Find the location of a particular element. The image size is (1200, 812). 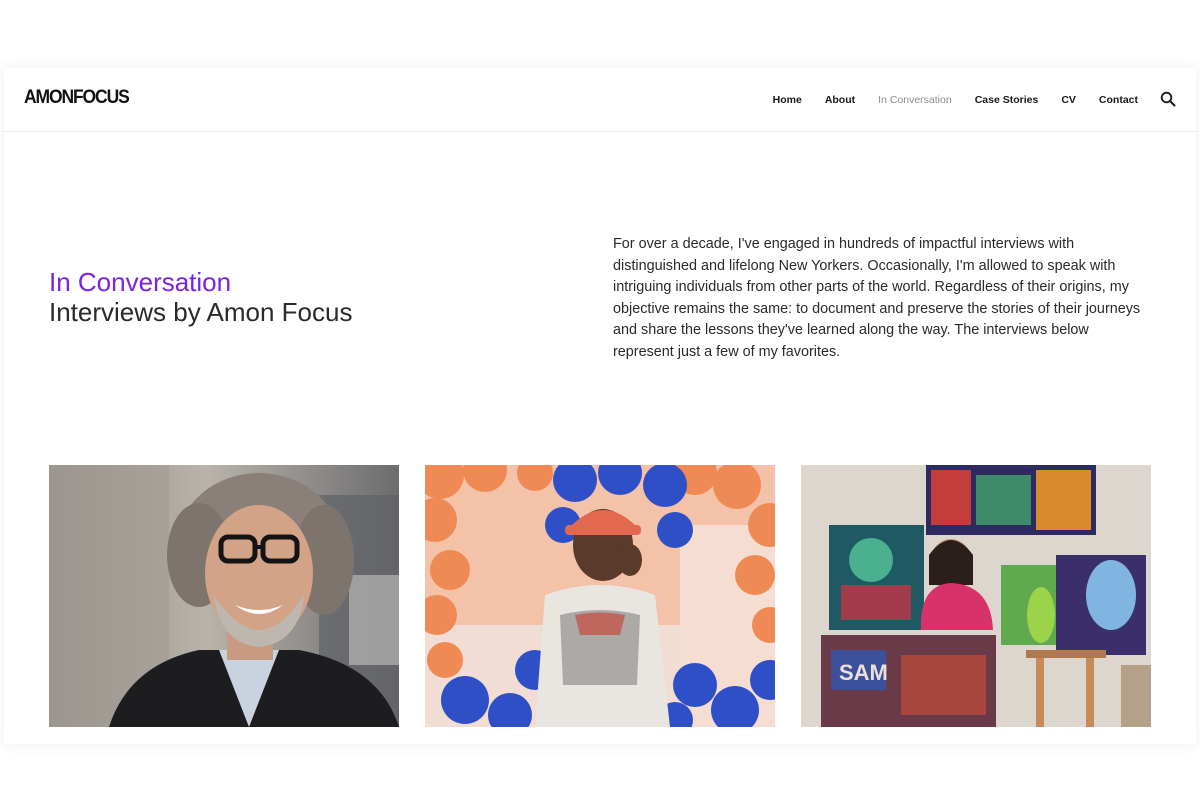

interview-card-3: SAM is located at coordinates (976, 596).